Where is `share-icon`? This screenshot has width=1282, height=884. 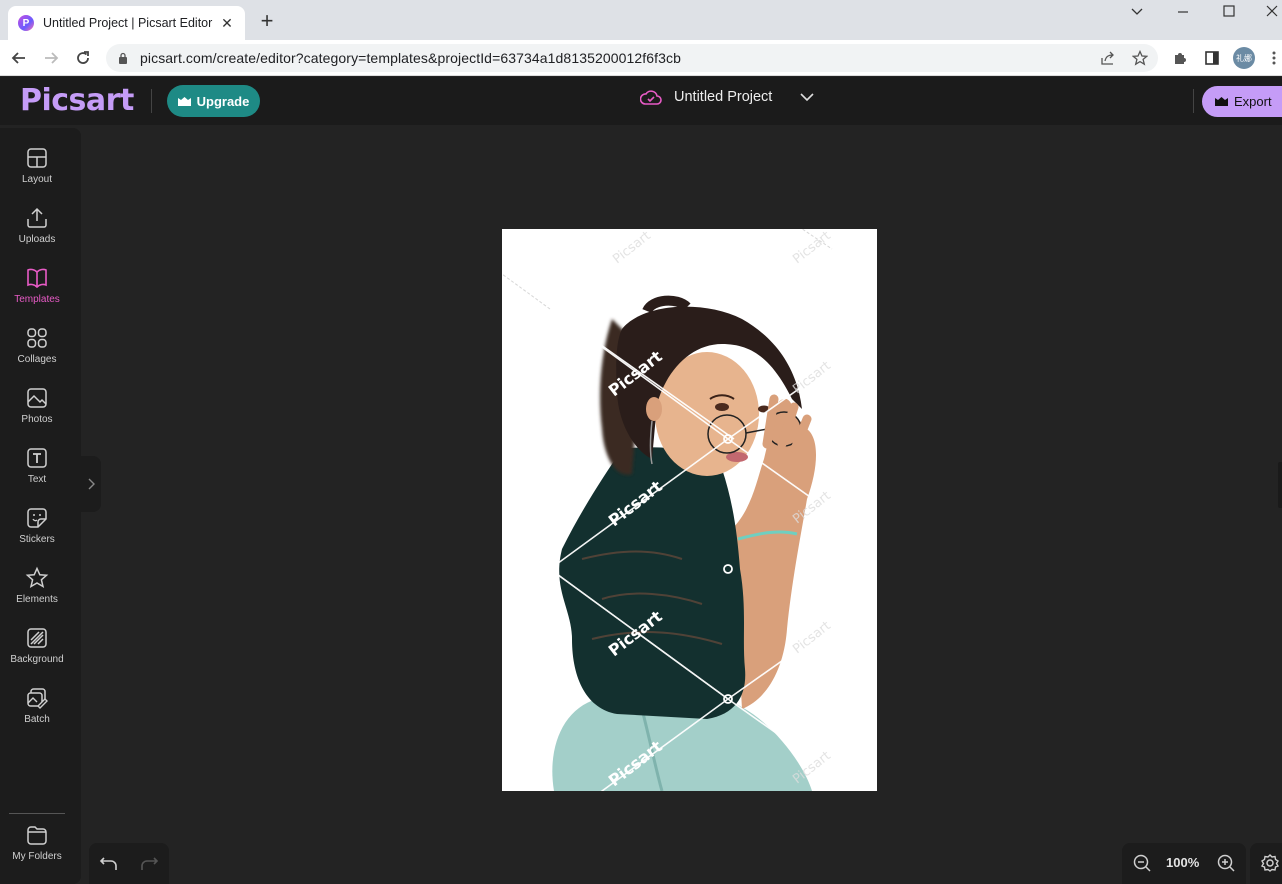 share-icon is located at coordinates (1108, 58).